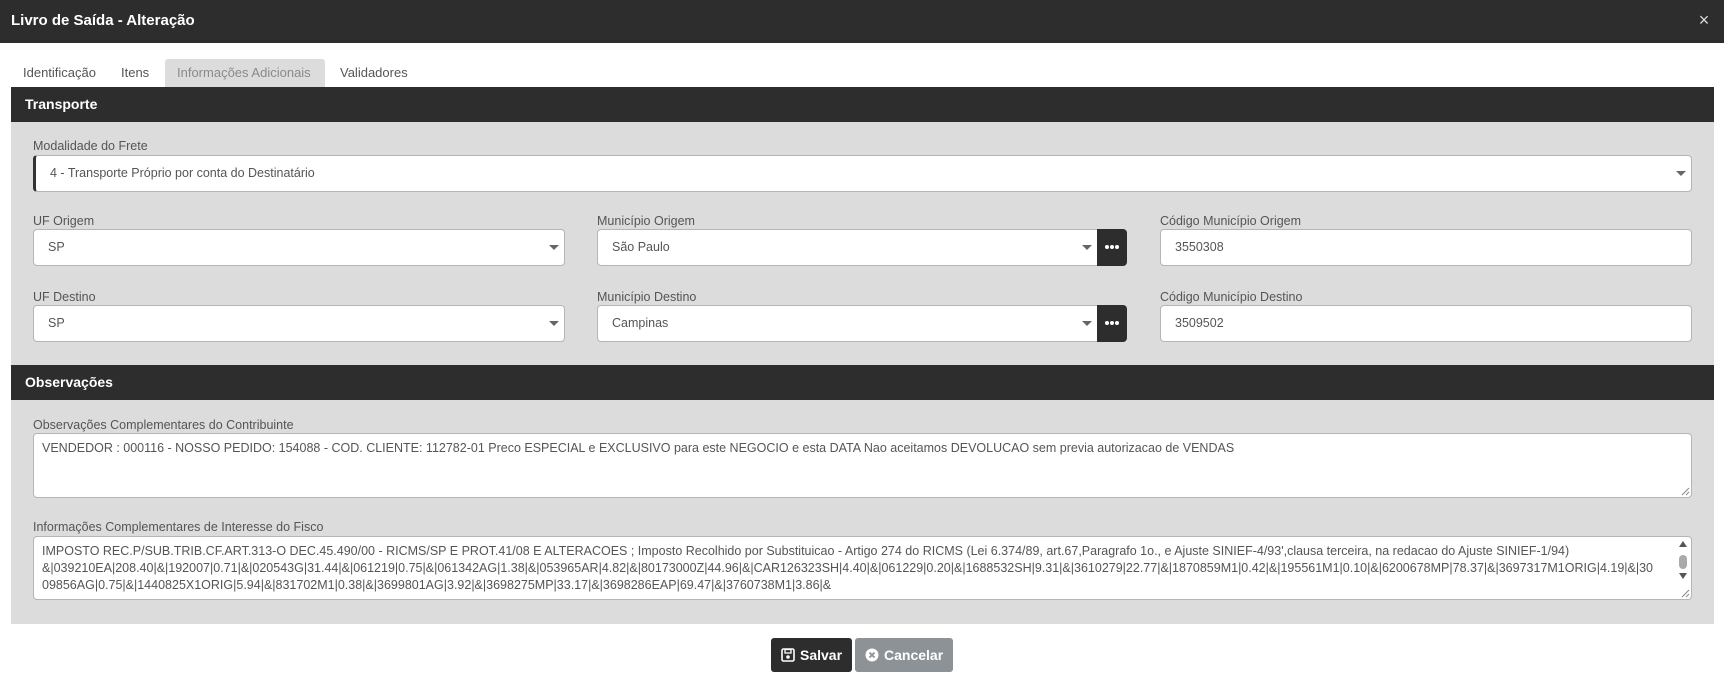 This screenshot has height=688, width=1724. Describe the element at coordinates (848, 247) in the screenshot. I see `municipio-origem-select: São Paulo` at that location.